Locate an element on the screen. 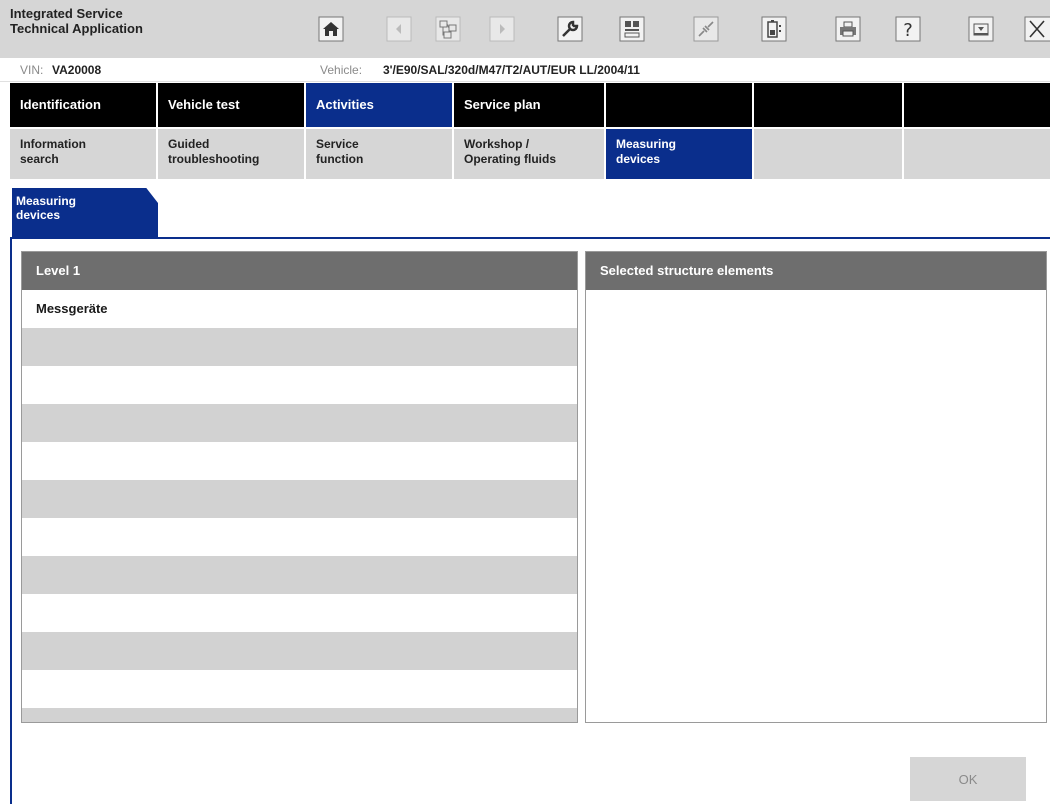 The image size is (1050, 804). arrow-left-icon is located at coordinates (399, 29).